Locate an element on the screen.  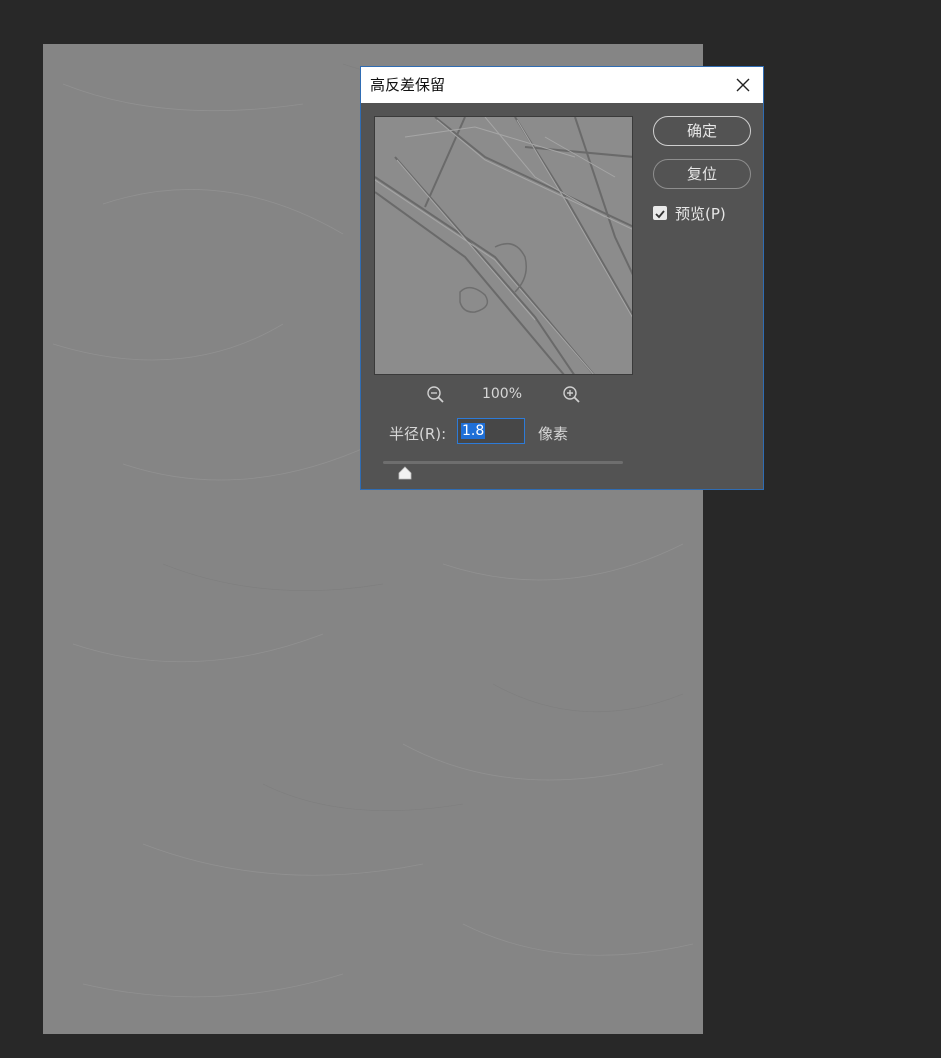
preview-window is located at coordinates (503, 245).